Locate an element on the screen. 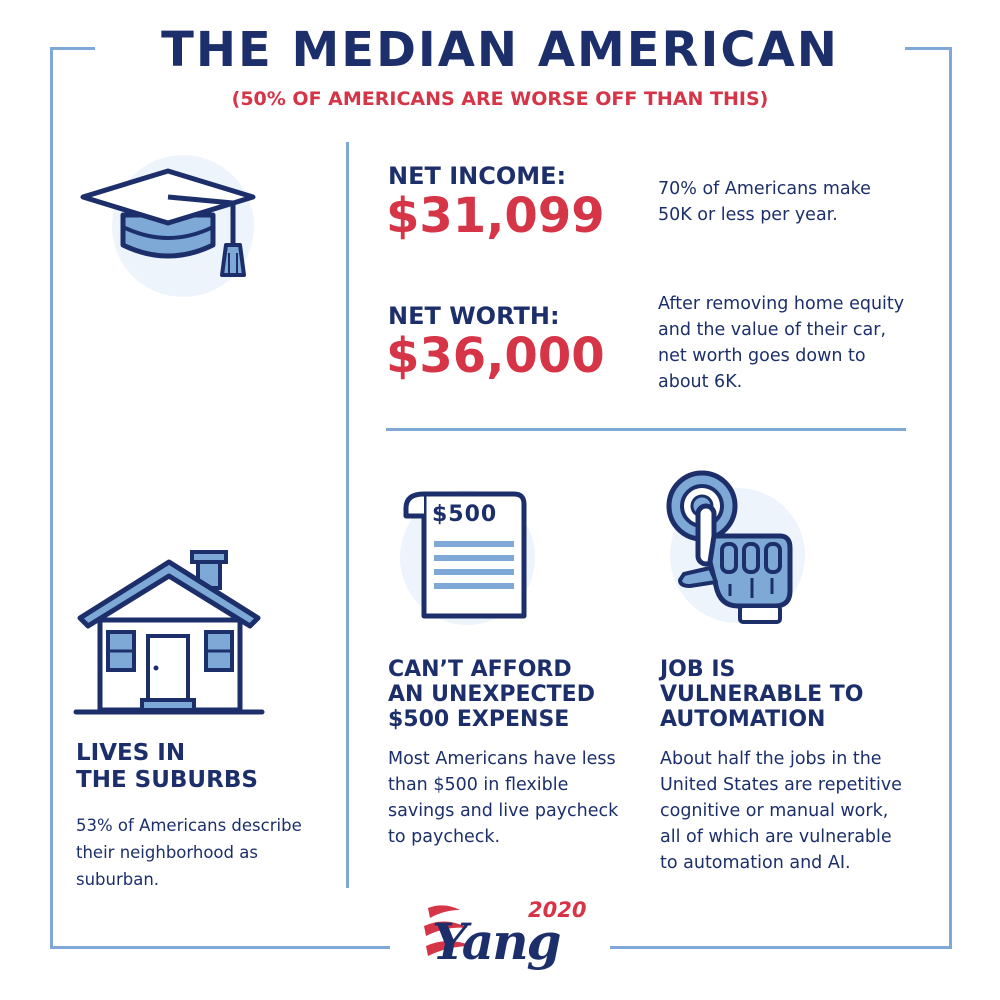 The width and height of the screenshot is (1000, 1000). frame-right is located at coordinates (950, 498).